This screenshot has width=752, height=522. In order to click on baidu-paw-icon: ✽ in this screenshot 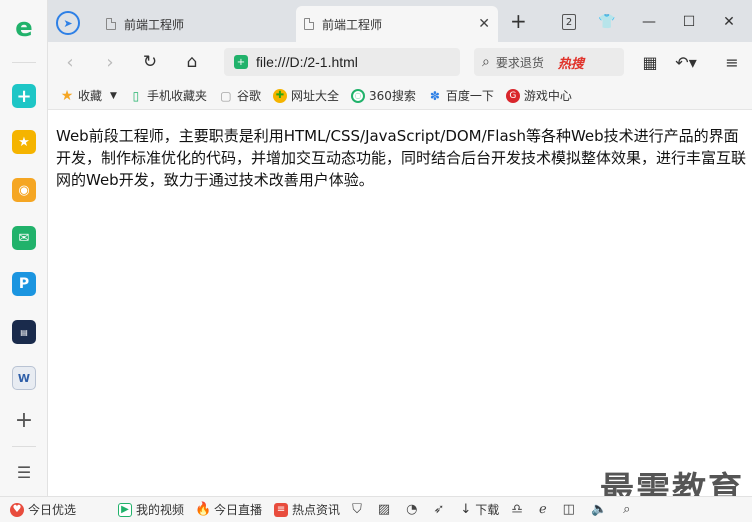, I will do `click(434, 95)`.